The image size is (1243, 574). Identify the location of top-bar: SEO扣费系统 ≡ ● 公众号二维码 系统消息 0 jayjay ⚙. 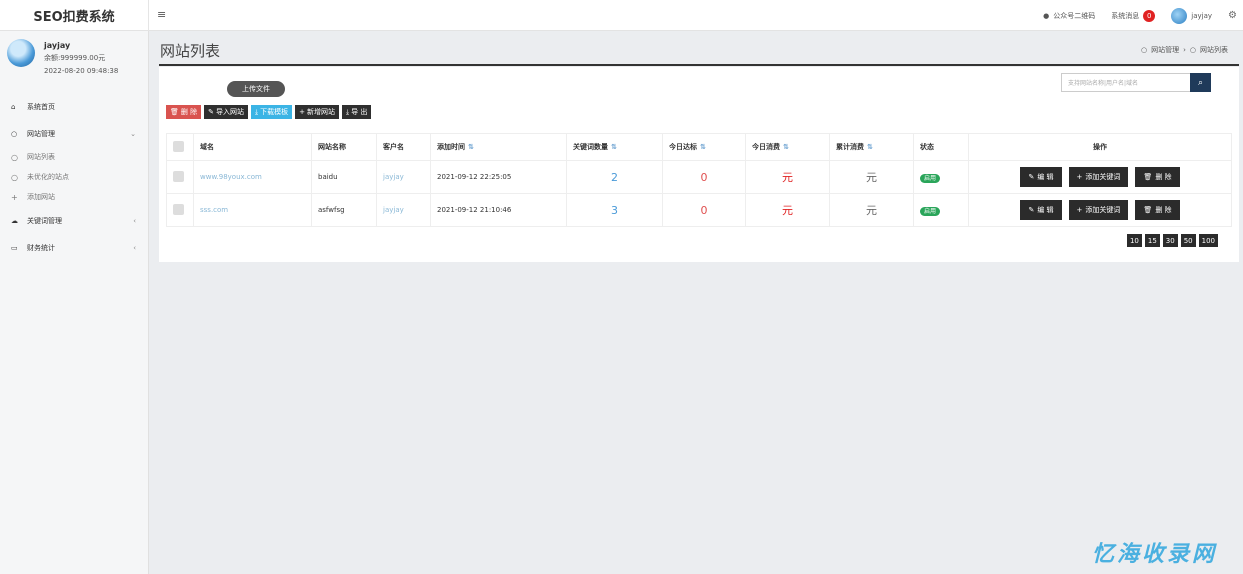
(621, 15).